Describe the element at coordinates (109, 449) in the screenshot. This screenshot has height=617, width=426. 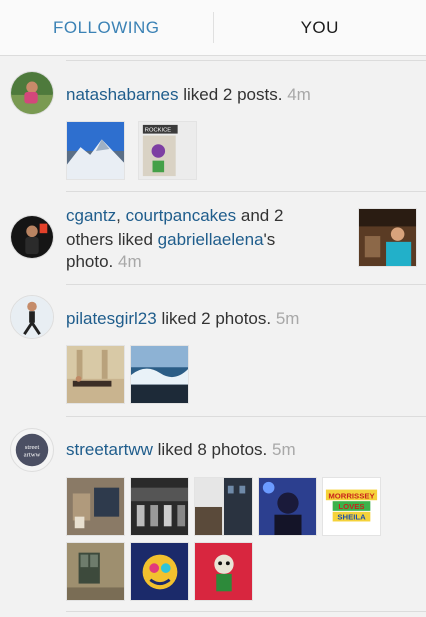
I see `username-link: streetartww` at that location.